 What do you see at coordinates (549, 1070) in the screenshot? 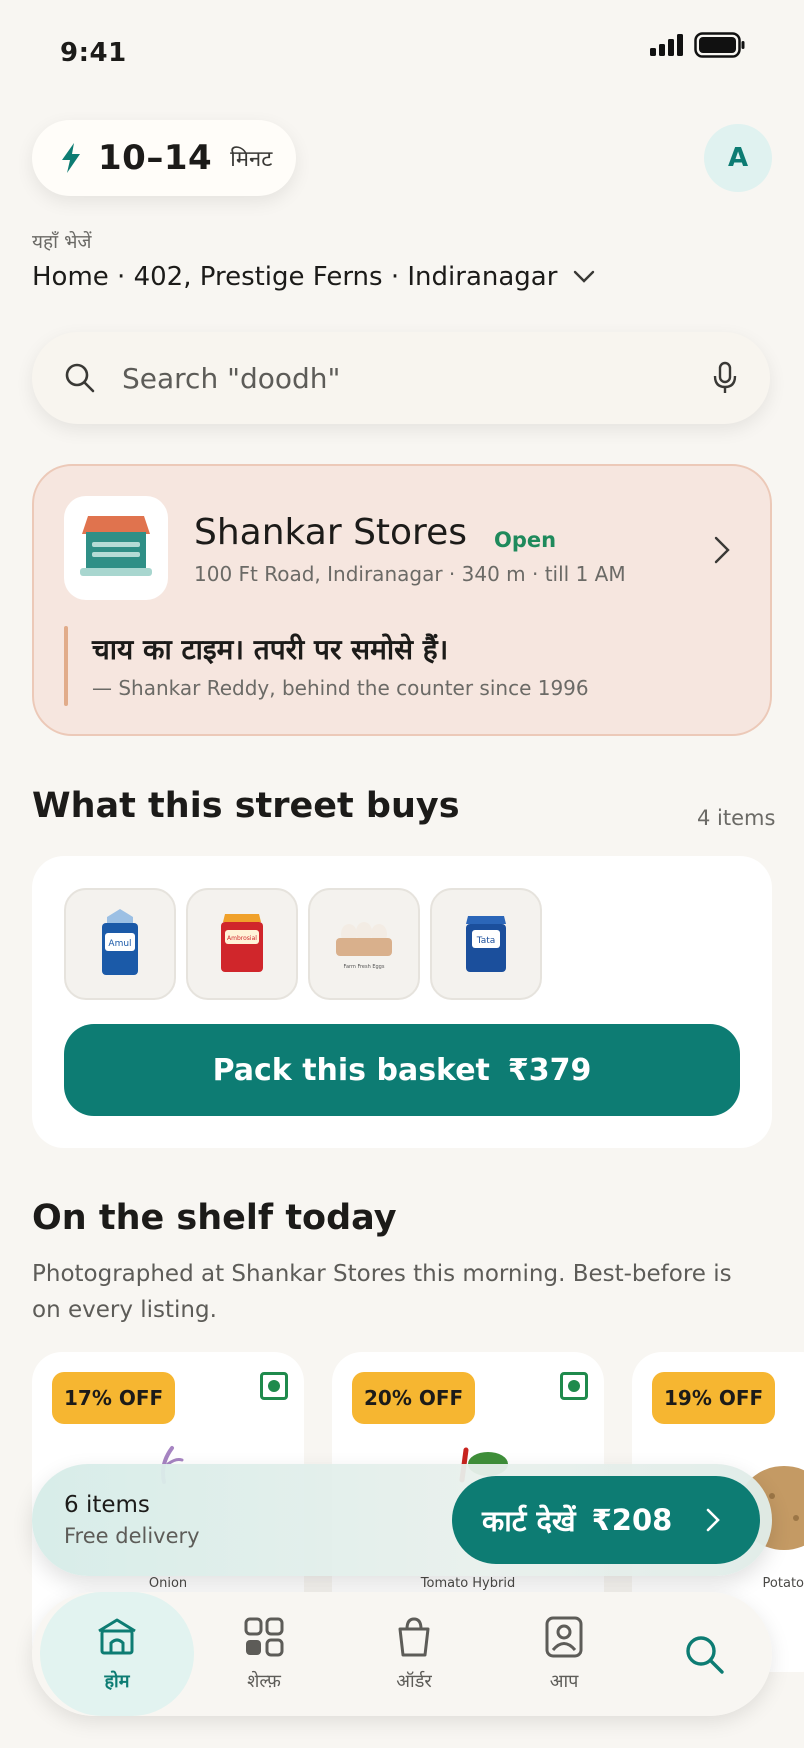
I see `pack-basket-price: ₹379` at bounding box center [549, 1070].